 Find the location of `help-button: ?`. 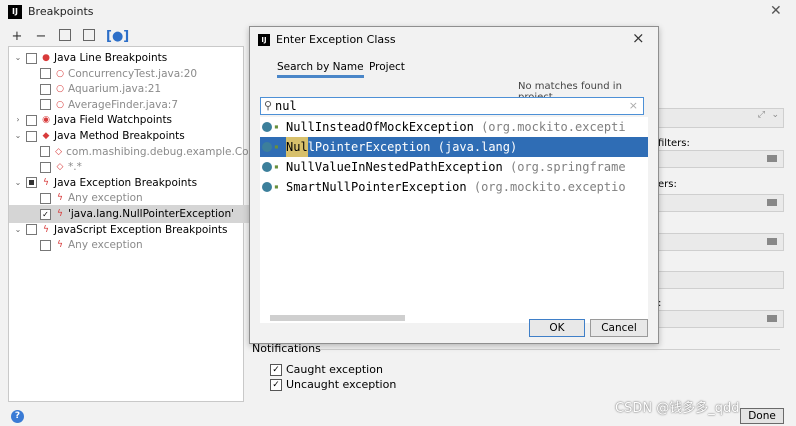

help-button: ? is located at coordinates (17, 416).